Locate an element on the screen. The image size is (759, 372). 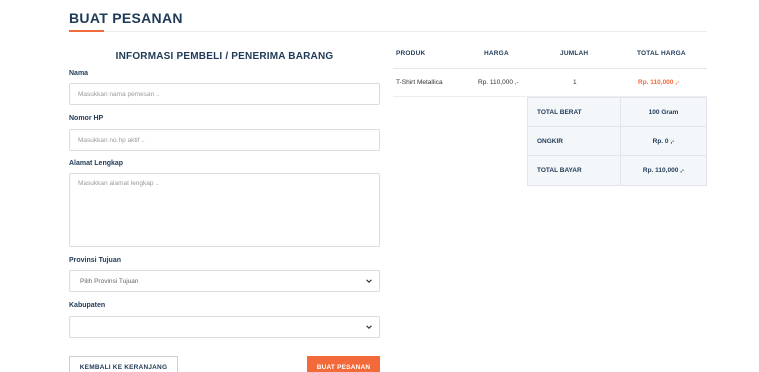
header-price: HARGA is located at coordinates (496, 53).